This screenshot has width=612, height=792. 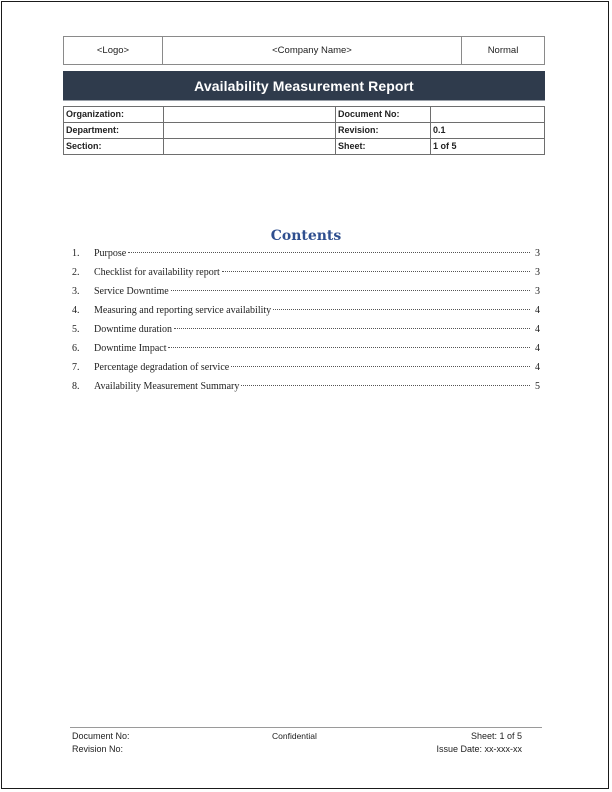 What do you see at coordinates (249, 114) in the screenshot?
I see `organization-value` at bounding box center [249, 114].